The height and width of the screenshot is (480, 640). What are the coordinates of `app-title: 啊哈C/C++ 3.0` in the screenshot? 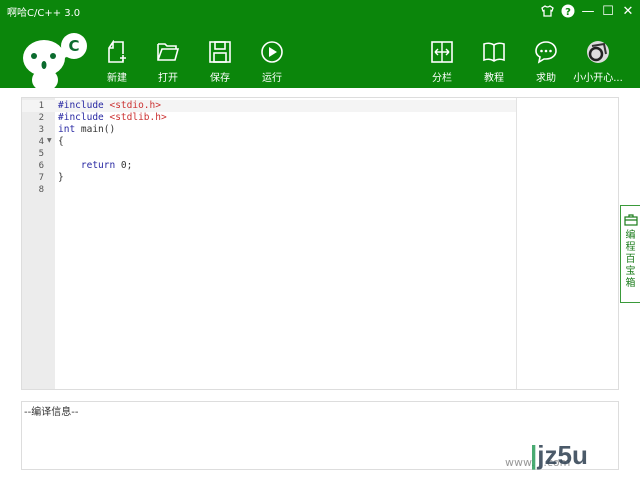 It's located at (44, 13).